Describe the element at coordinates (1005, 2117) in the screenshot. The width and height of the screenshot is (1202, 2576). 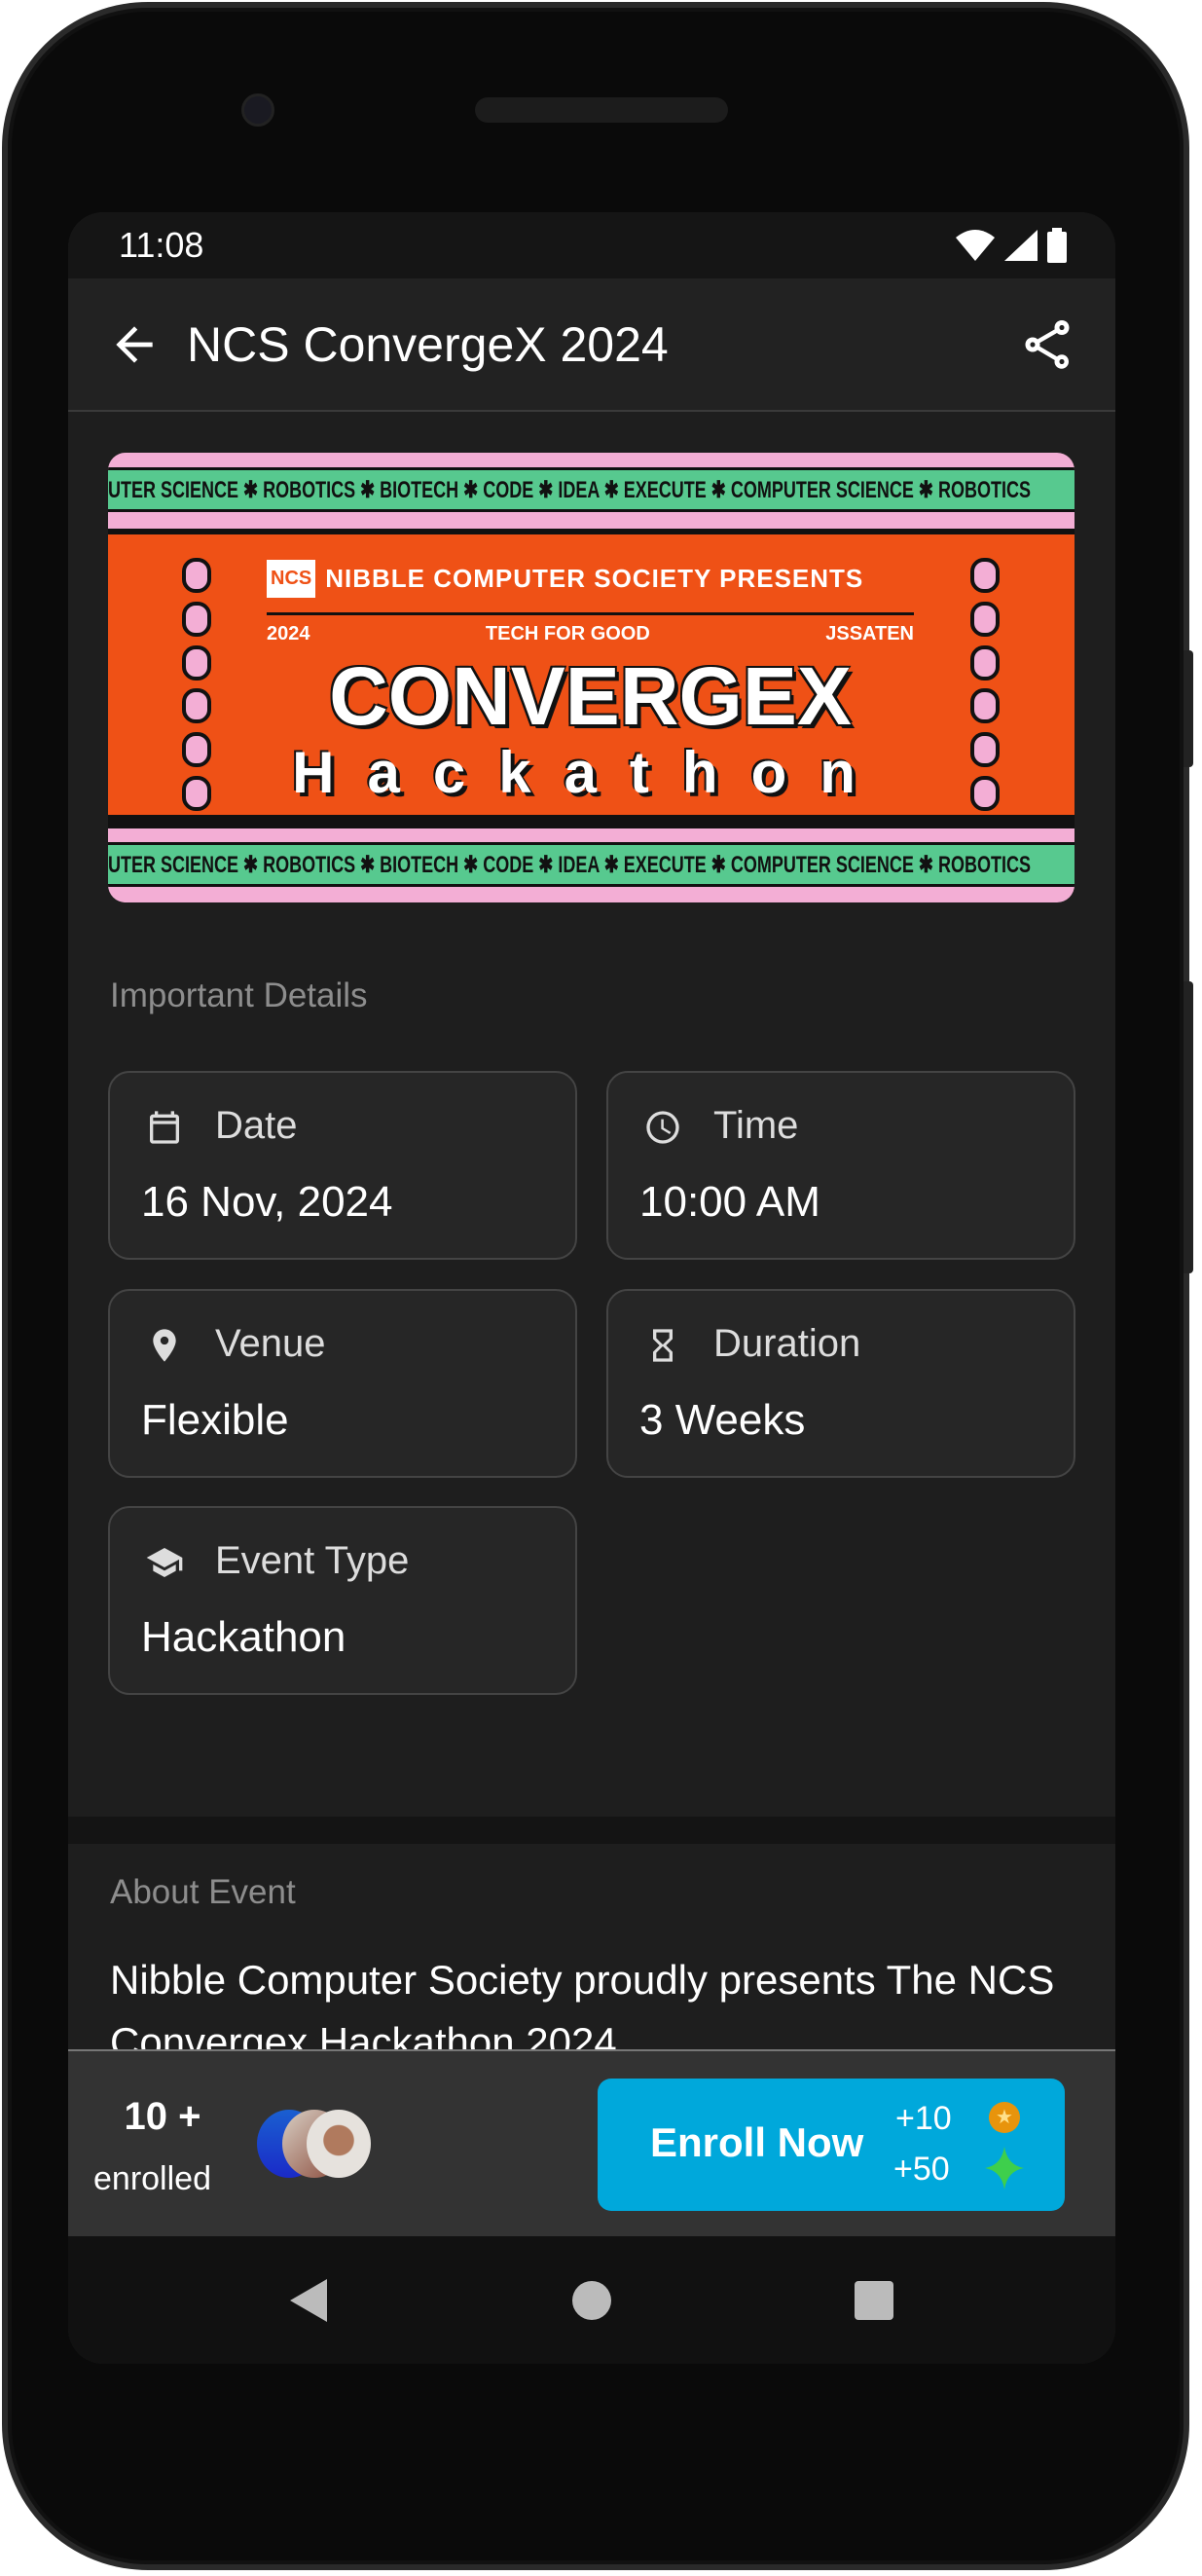
I see `coin-icon: ★` at that location.